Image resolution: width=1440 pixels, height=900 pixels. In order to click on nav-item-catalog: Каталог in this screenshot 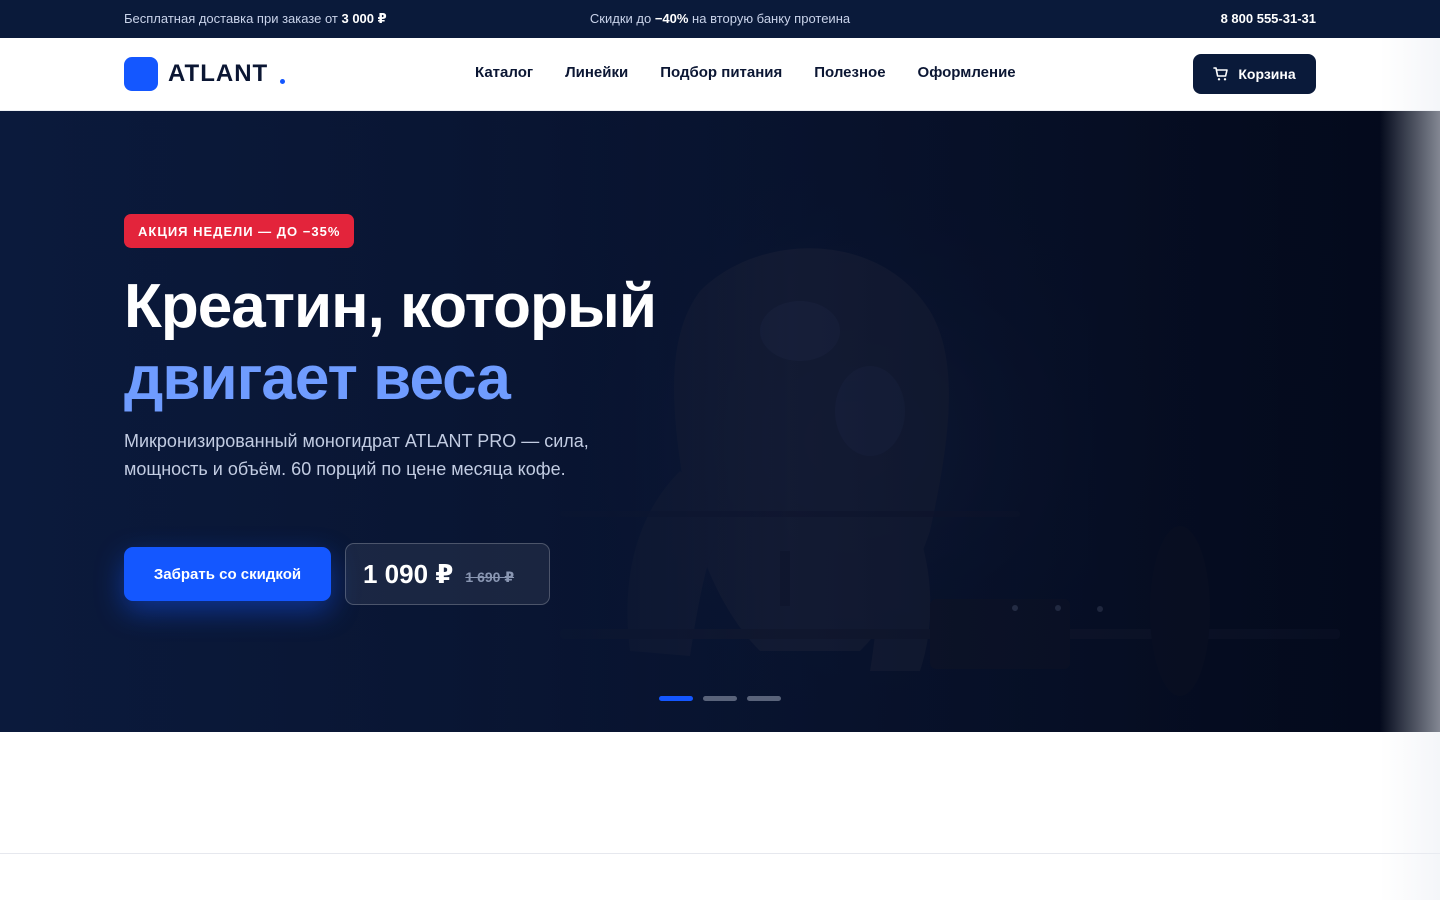, I will do `click(504, 72)`.